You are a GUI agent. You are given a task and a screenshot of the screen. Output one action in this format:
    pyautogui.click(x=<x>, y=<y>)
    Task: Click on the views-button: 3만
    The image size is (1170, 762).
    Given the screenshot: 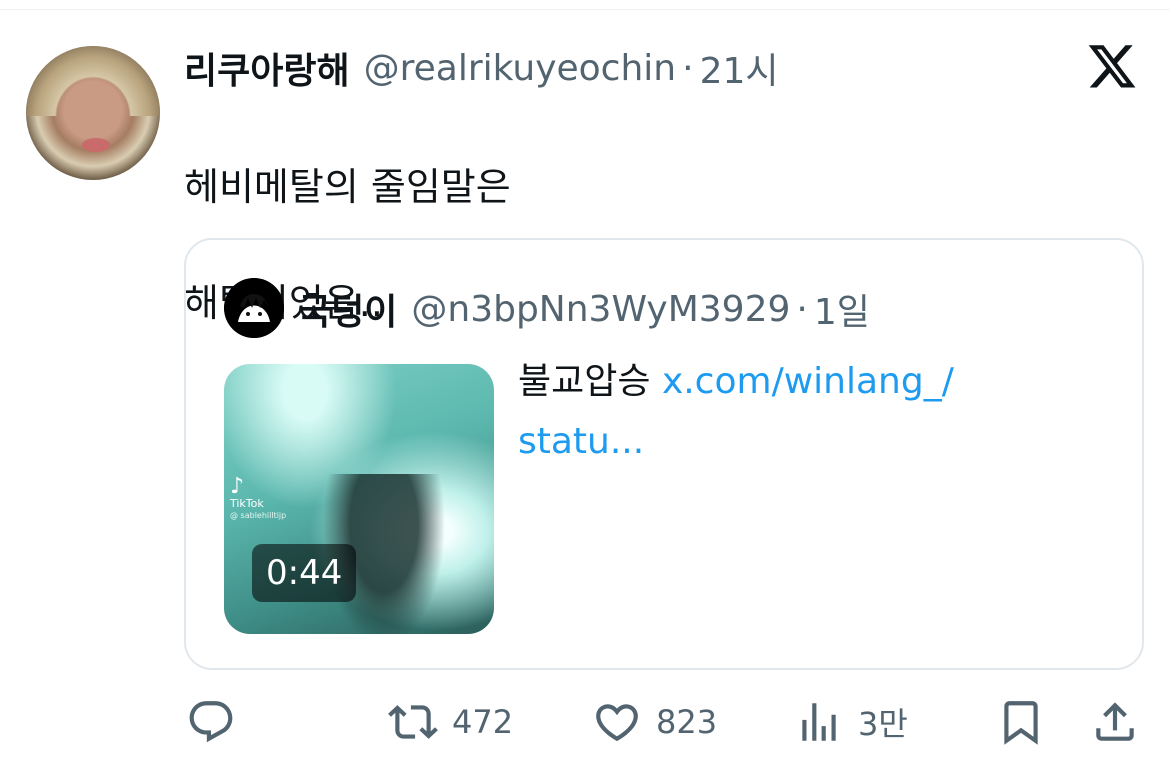 What is the action you would take?
    pyautogui.click(x=851, y=722)
    